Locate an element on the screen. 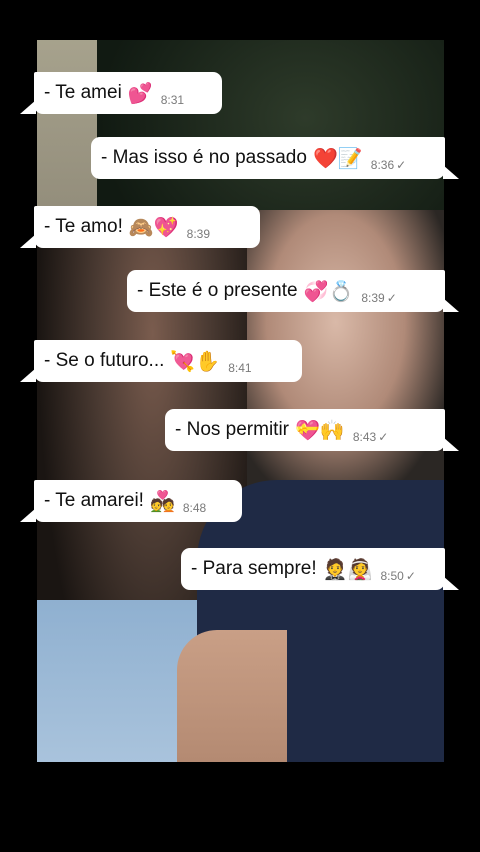  message-text: - Nos permitir is located at coordinates (232, 429).